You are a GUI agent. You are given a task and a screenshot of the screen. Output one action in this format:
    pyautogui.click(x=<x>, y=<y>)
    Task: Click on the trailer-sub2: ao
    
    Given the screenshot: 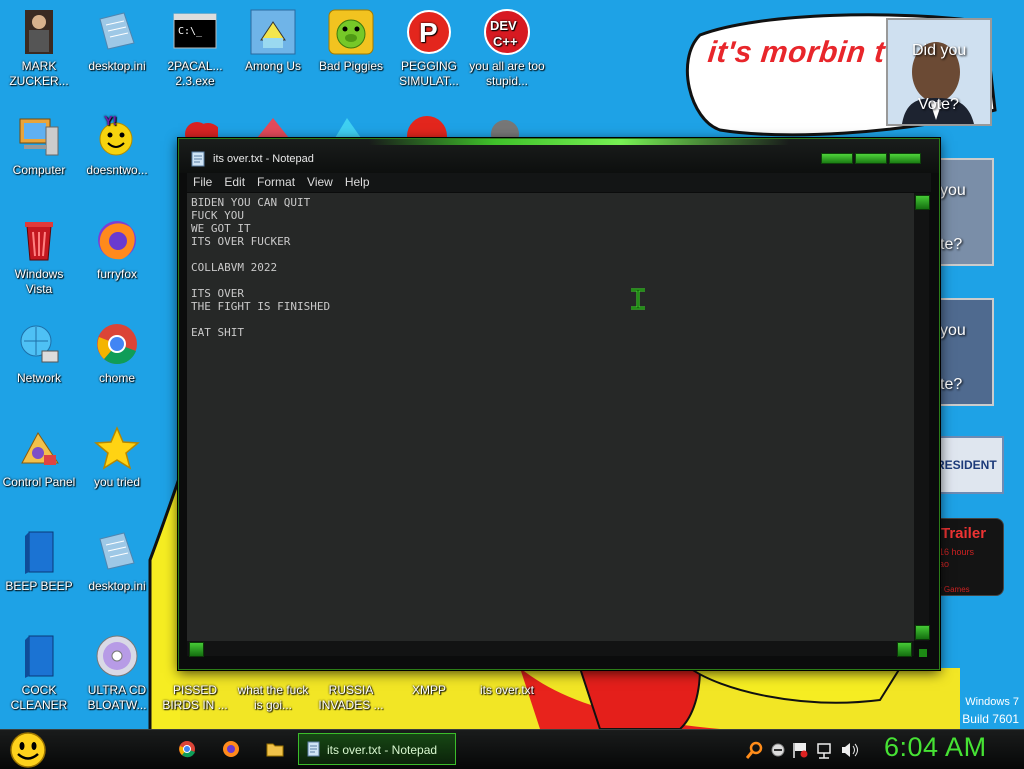 What is the action you would take?
    pyautogui.click(x=944, y=564)
    